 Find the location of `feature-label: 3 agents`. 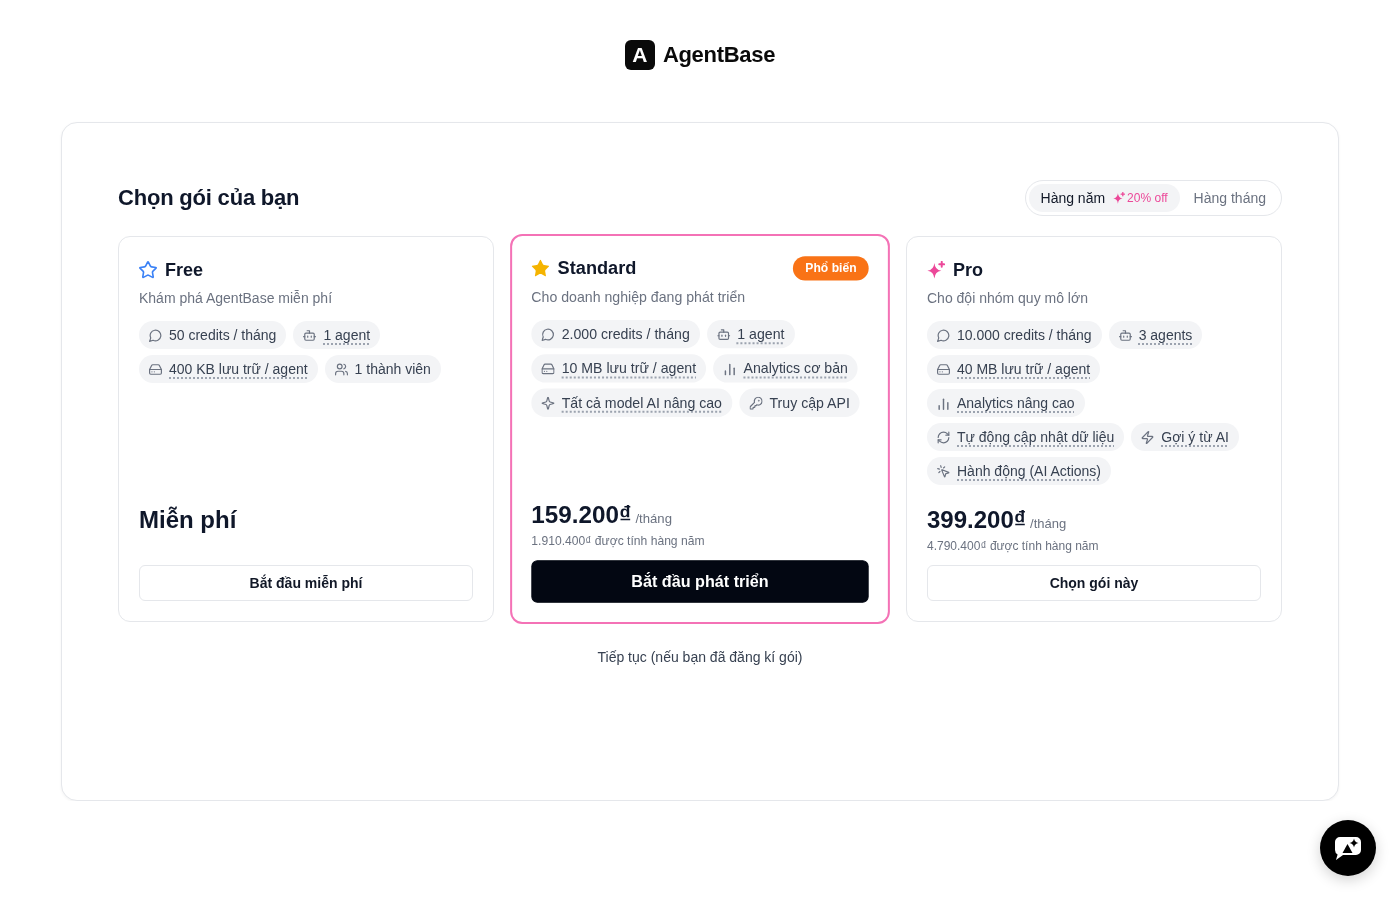

feature-label: 3 agents is located at coordinates (1165, 335).